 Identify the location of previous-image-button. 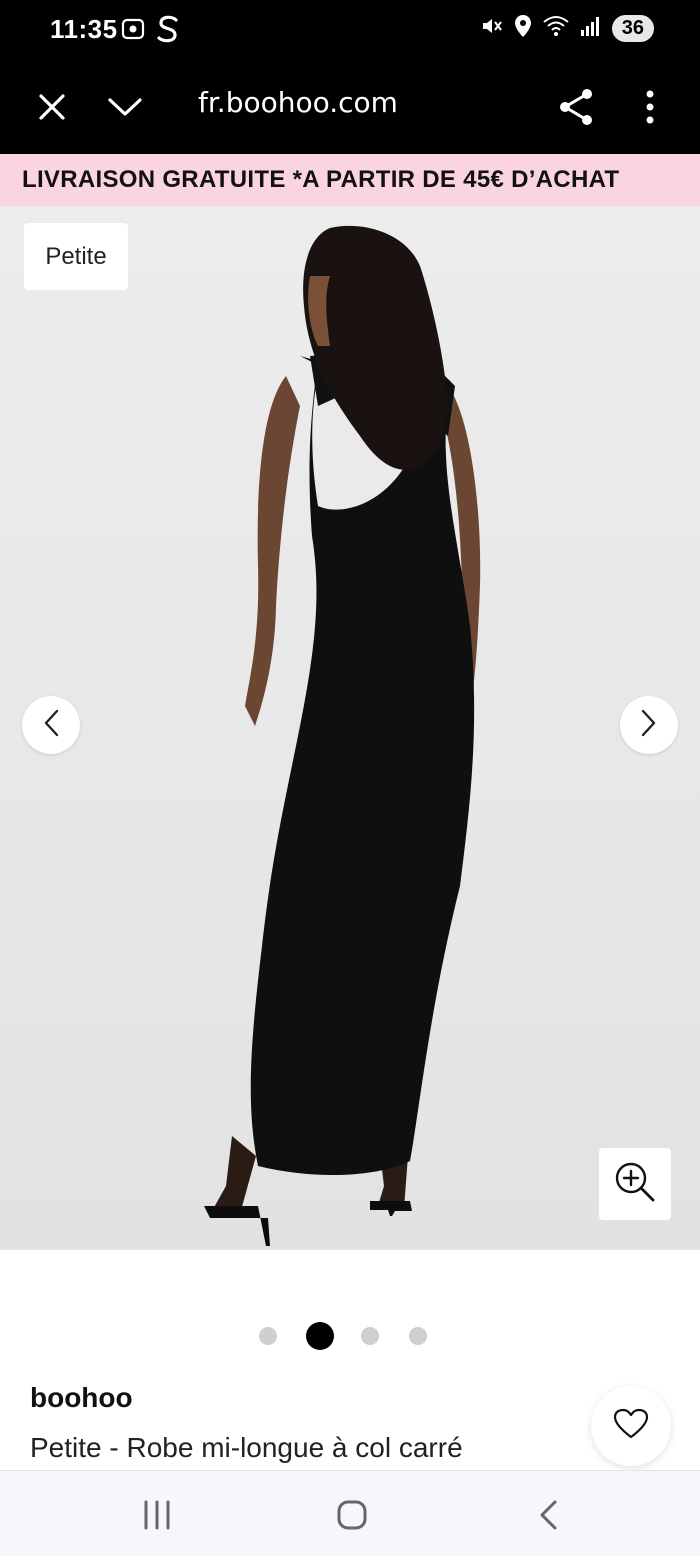
(51, 725).